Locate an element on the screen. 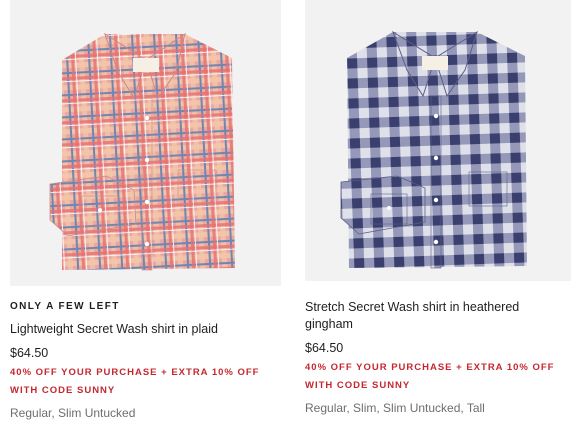 The image size is (571, 429). fit-options: Regular, Slim Untucked is located at coordinates (73, 413).